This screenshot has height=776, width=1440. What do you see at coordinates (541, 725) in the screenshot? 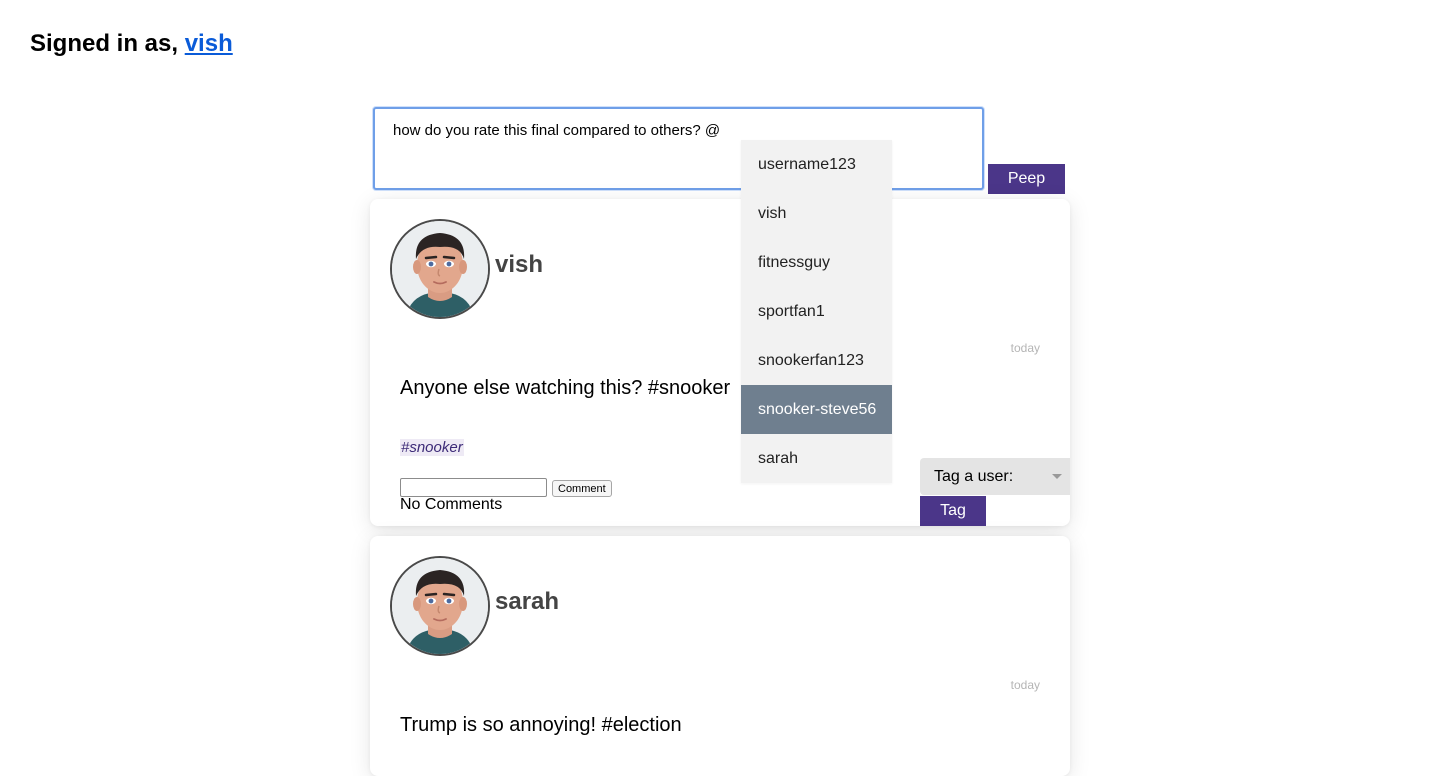
I see `post-text: Trump is so annoying! #election` at bounding box center [541, 725].